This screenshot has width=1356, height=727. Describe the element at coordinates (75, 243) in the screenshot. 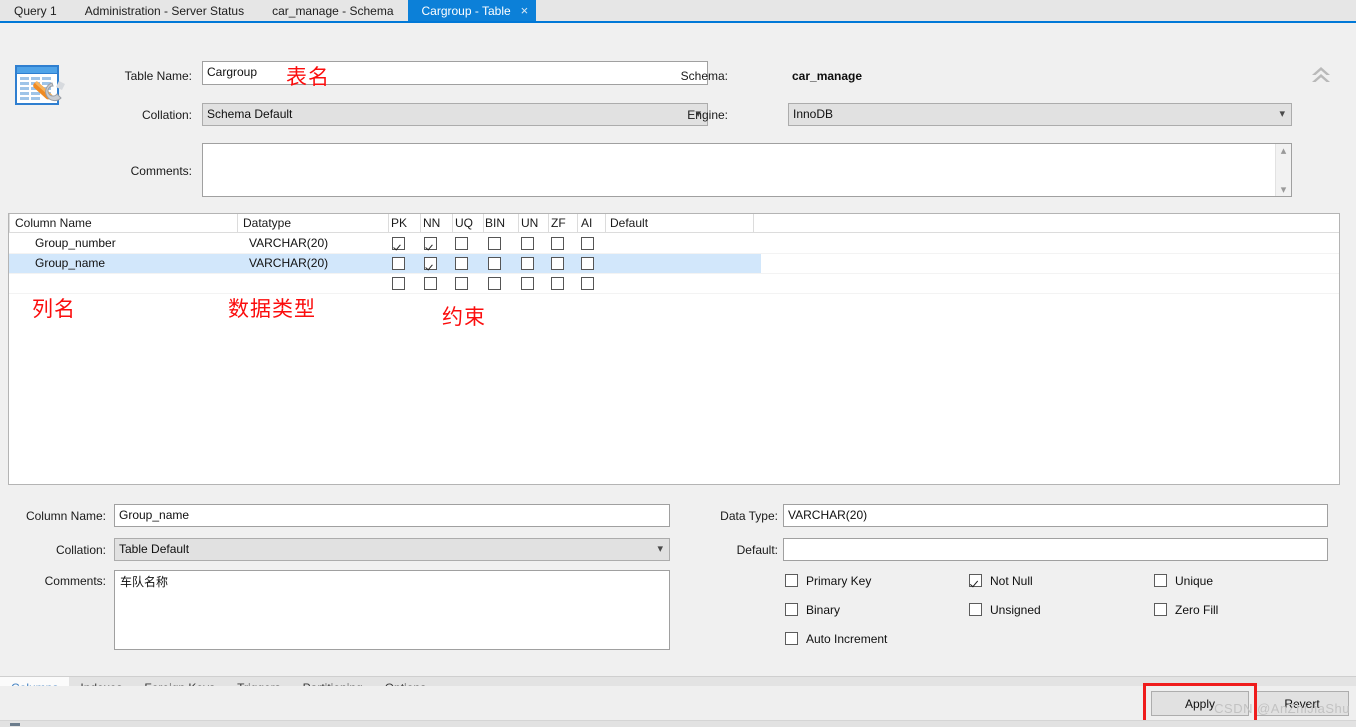

I see `row-column-name: Group_number` at that location.